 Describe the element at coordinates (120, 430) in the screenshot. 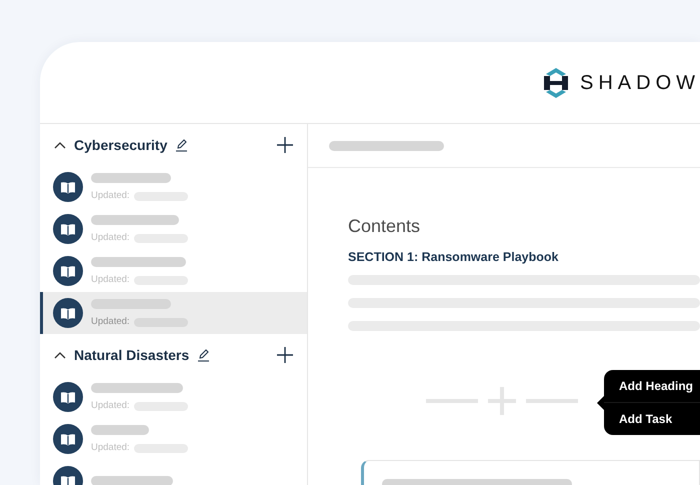

I see `placeholder-bar` at that location.